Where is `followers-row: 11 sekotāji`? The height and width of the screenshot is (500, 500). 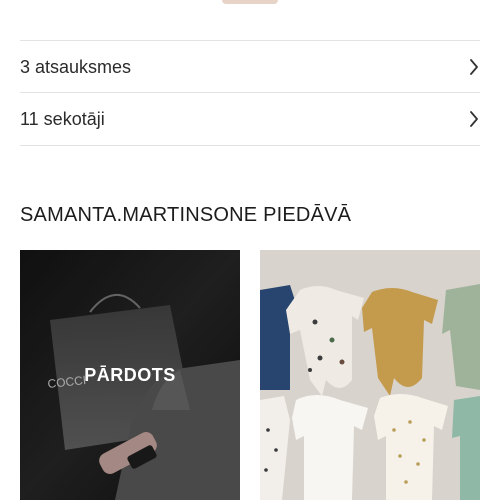 followers-row: 11 sekotāji is located at coordinates (250, 119).